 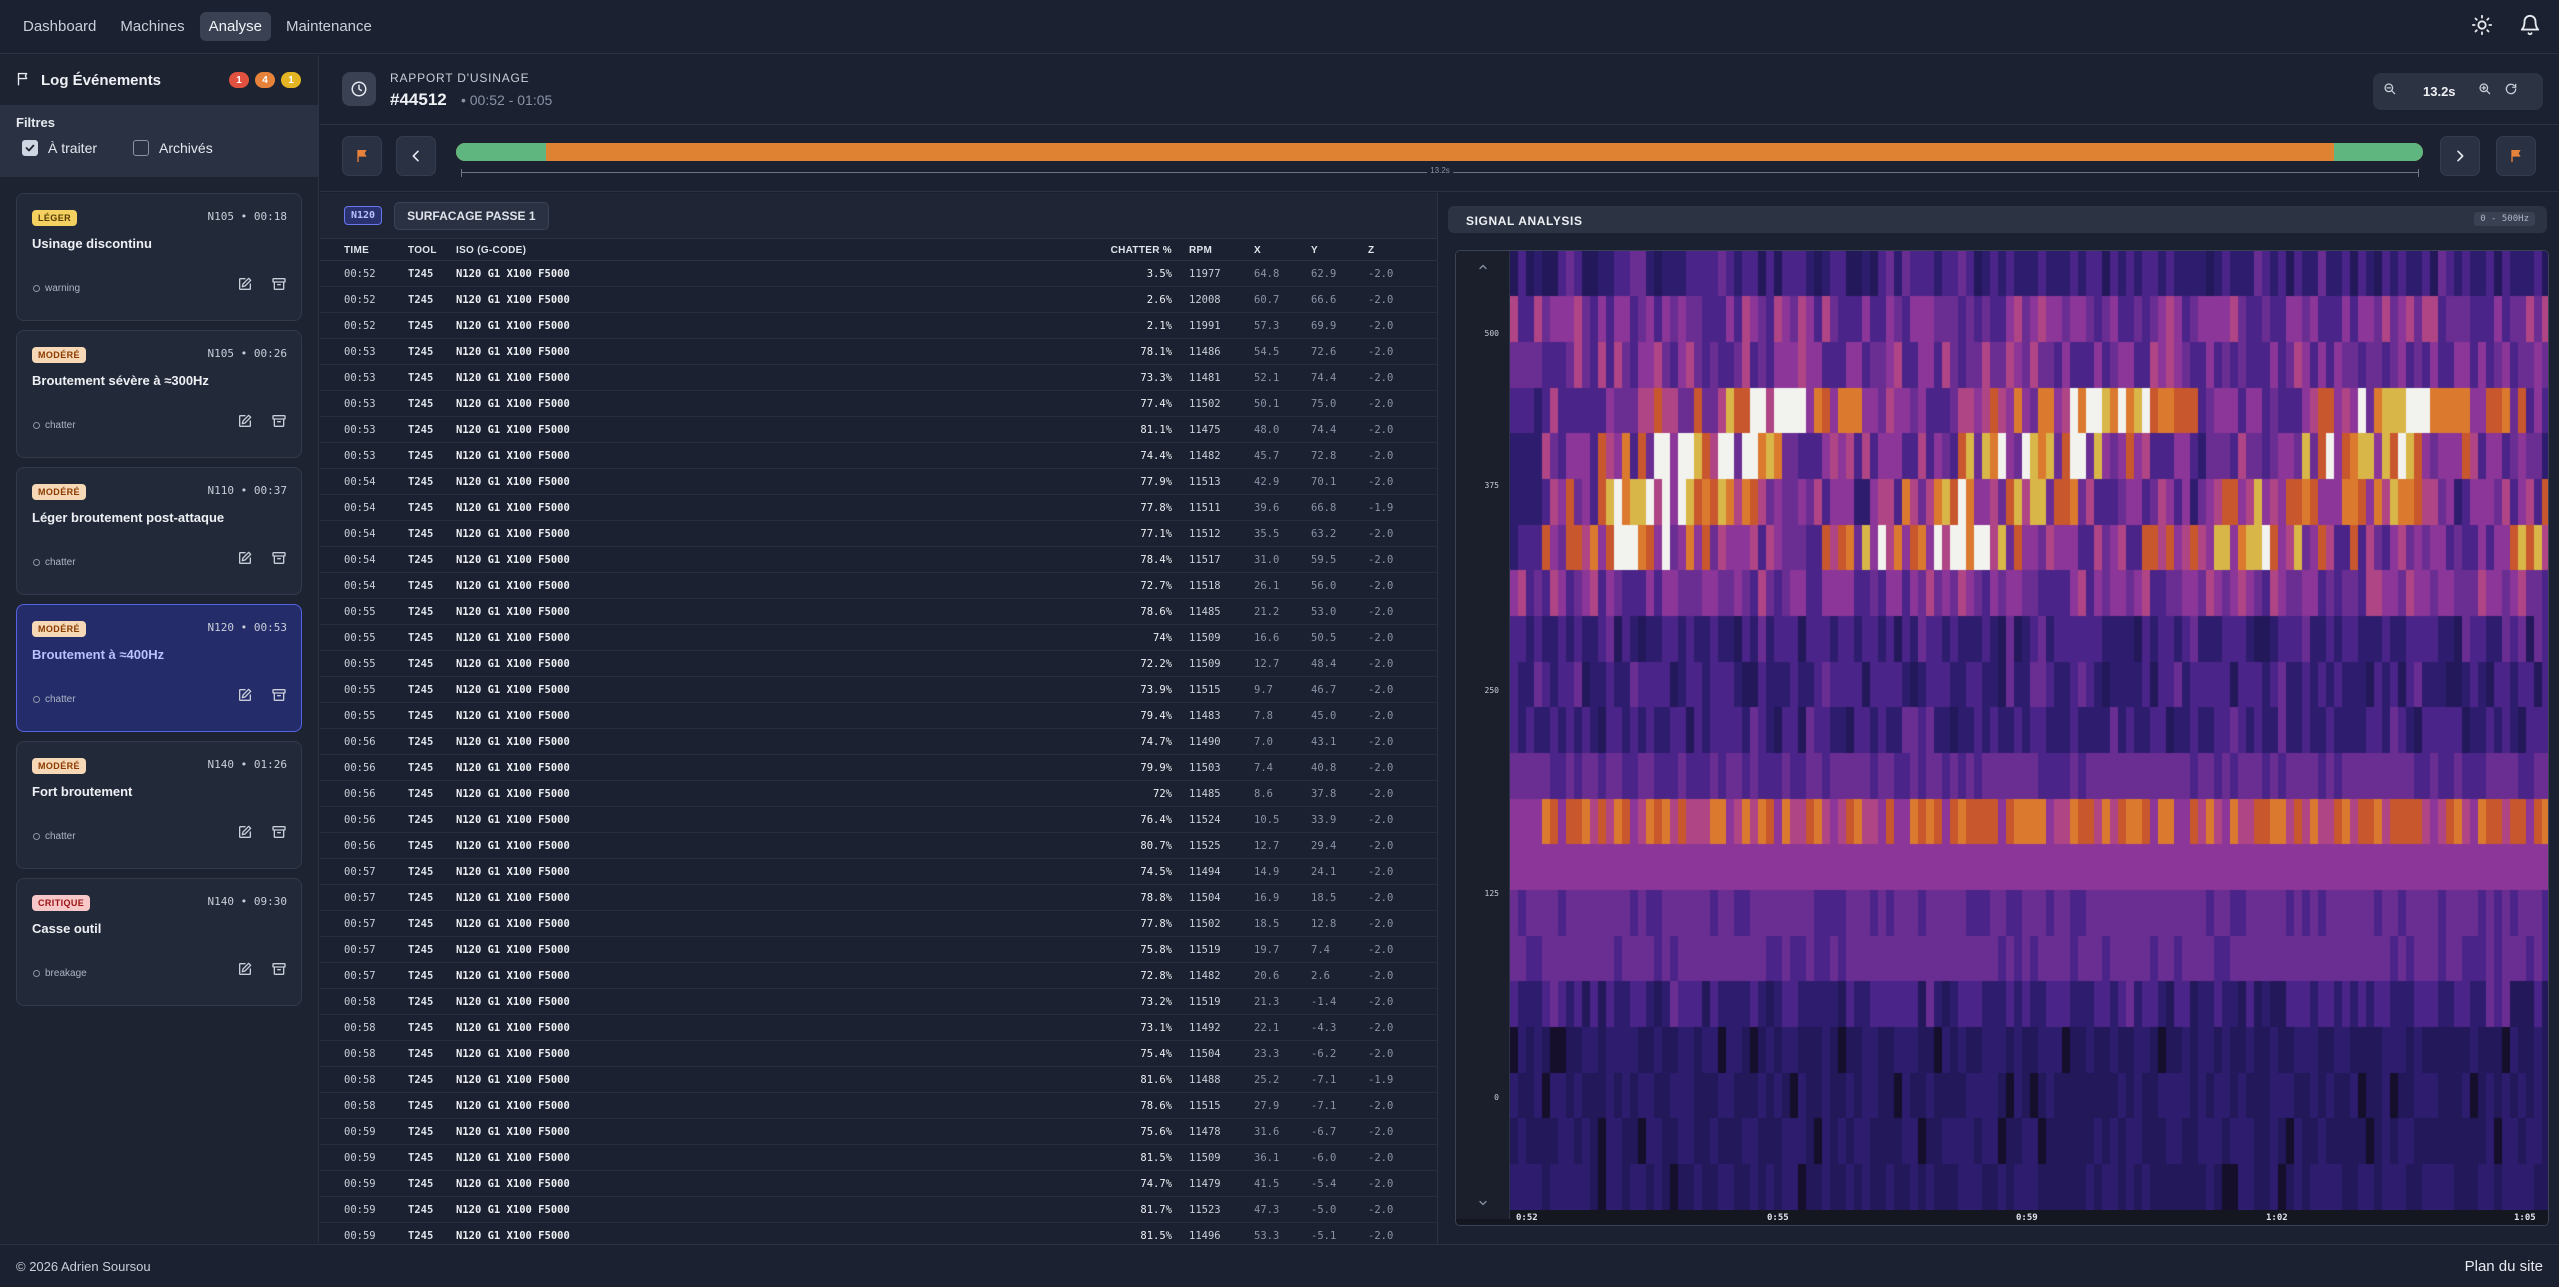 I want to click on nav-dashboard: Dashboard, so click(x=59, y=26).